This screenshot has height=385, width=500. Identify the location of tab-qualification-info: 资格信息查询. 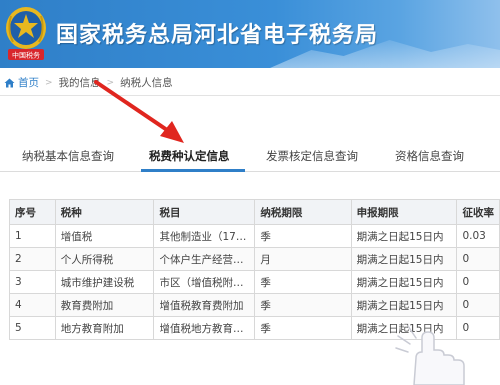
(429, 156).